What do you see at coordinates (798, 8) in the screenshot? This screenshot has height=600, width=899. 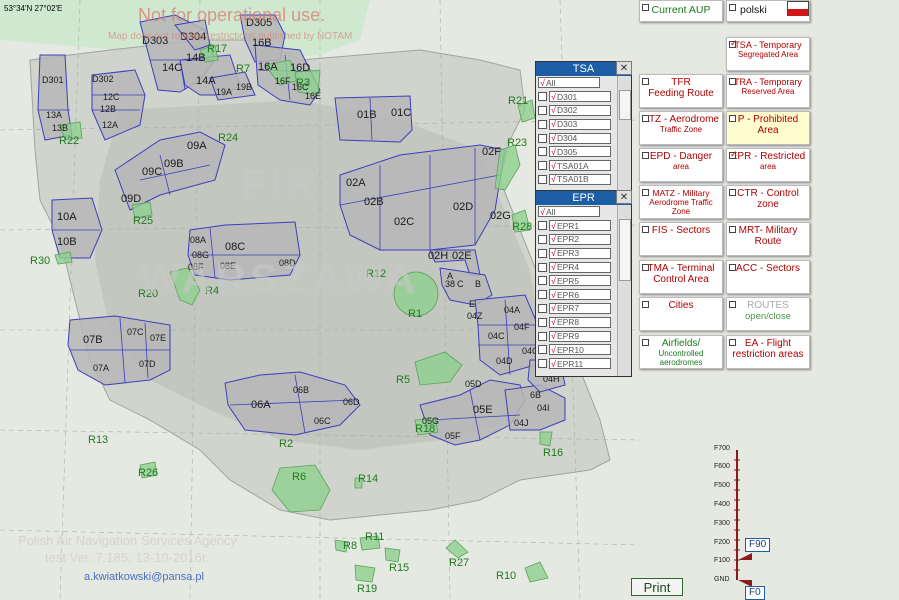 I see `polish-flag-icon` at bounding box center [798, 8].